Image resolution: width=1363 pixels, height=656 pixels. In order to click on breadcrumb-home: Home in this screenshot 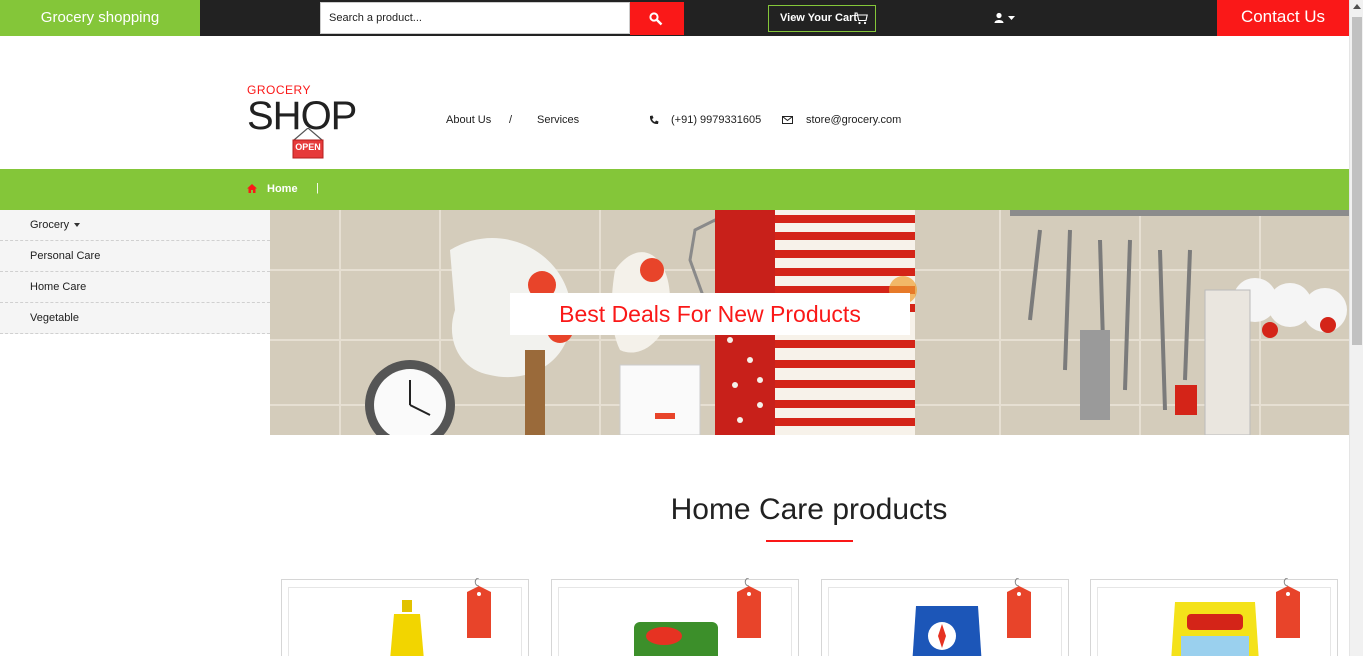, I will do `click(282, 189)`.